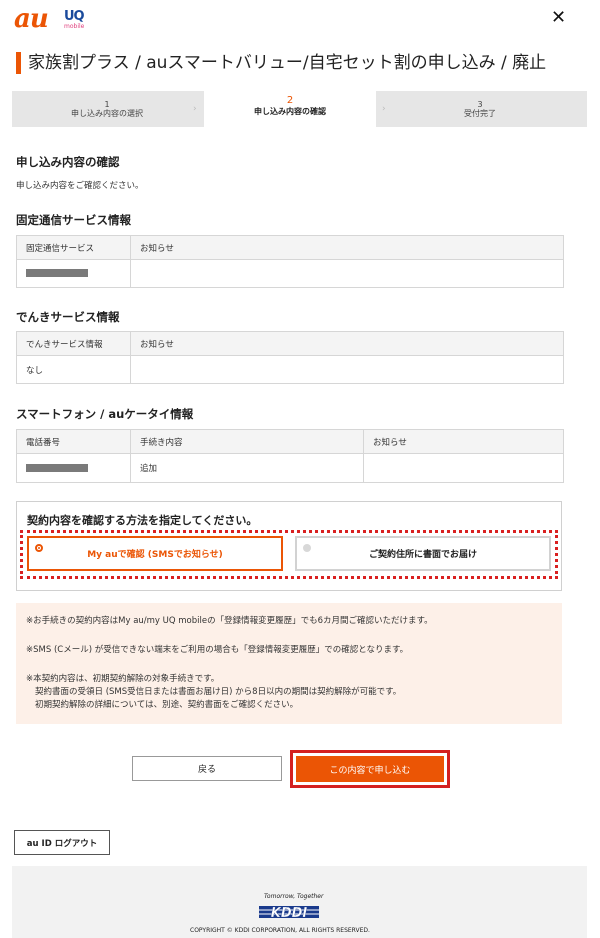  Describe the element at coordinates (142, 520) in the screenshot. I see `confirm-method-label: 契約内容を確認する方法を指定してください。` at that location.